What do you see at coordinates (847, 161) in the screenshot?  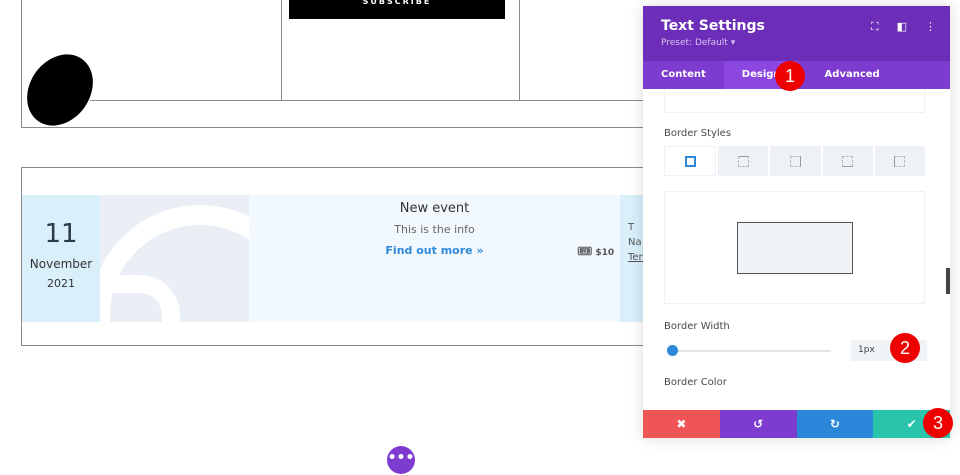 I see `border-bottom-option` at bounding box center [847, 161].